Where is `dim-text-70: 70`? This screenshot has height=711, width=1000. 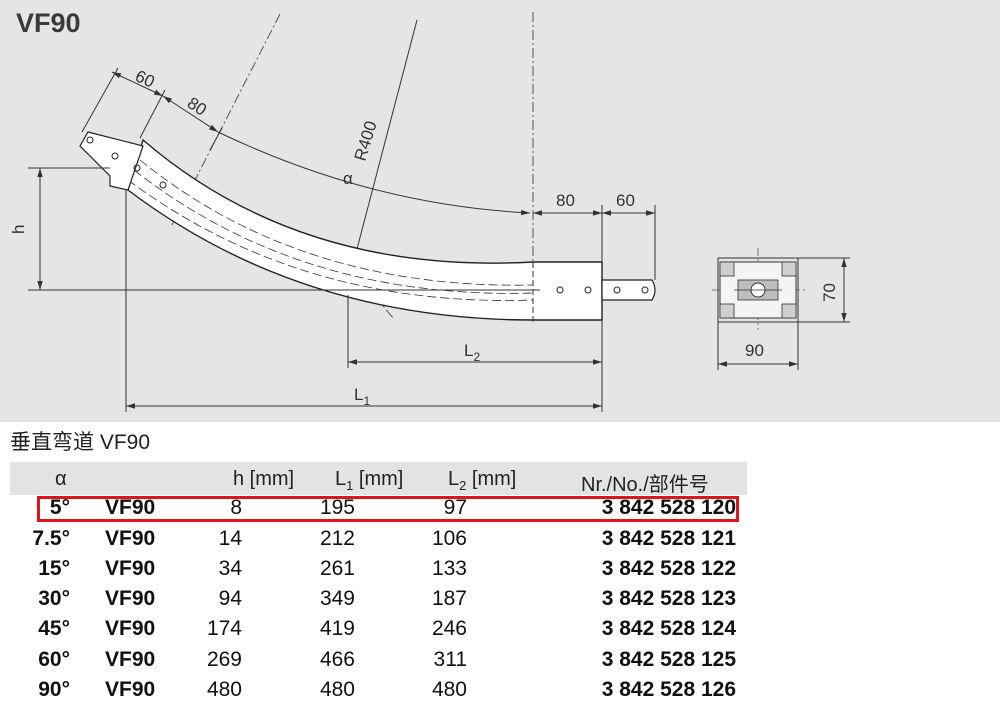 dim-text-70: 70 is located at coordinates (829, 292).